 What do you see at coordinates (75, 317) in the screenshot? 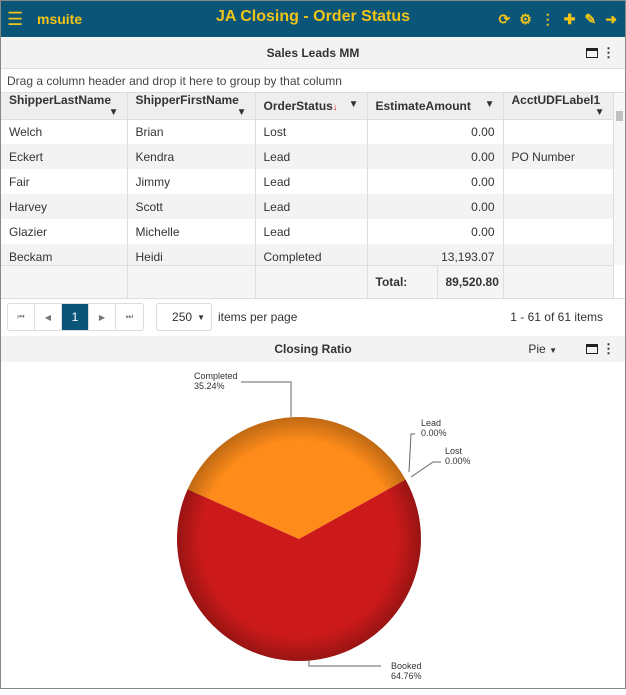
I see `page-1-button: 1` at bounding box center [75, 317].